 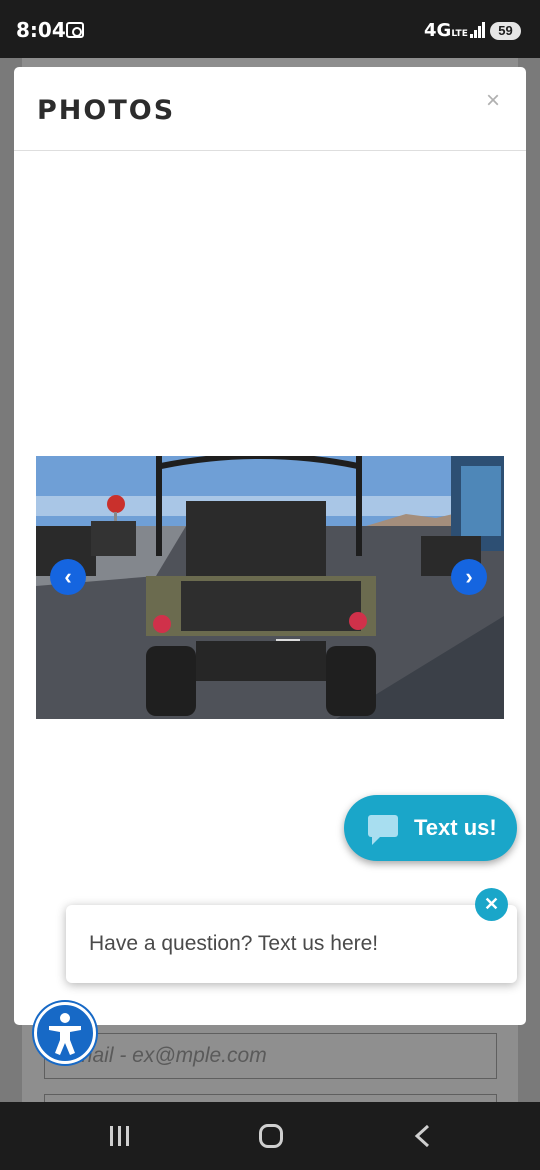 What do you see at coordinates (120, 1136) in the screenshot?
I see `recent-apps-icon` at bounding box center [120, 1136].